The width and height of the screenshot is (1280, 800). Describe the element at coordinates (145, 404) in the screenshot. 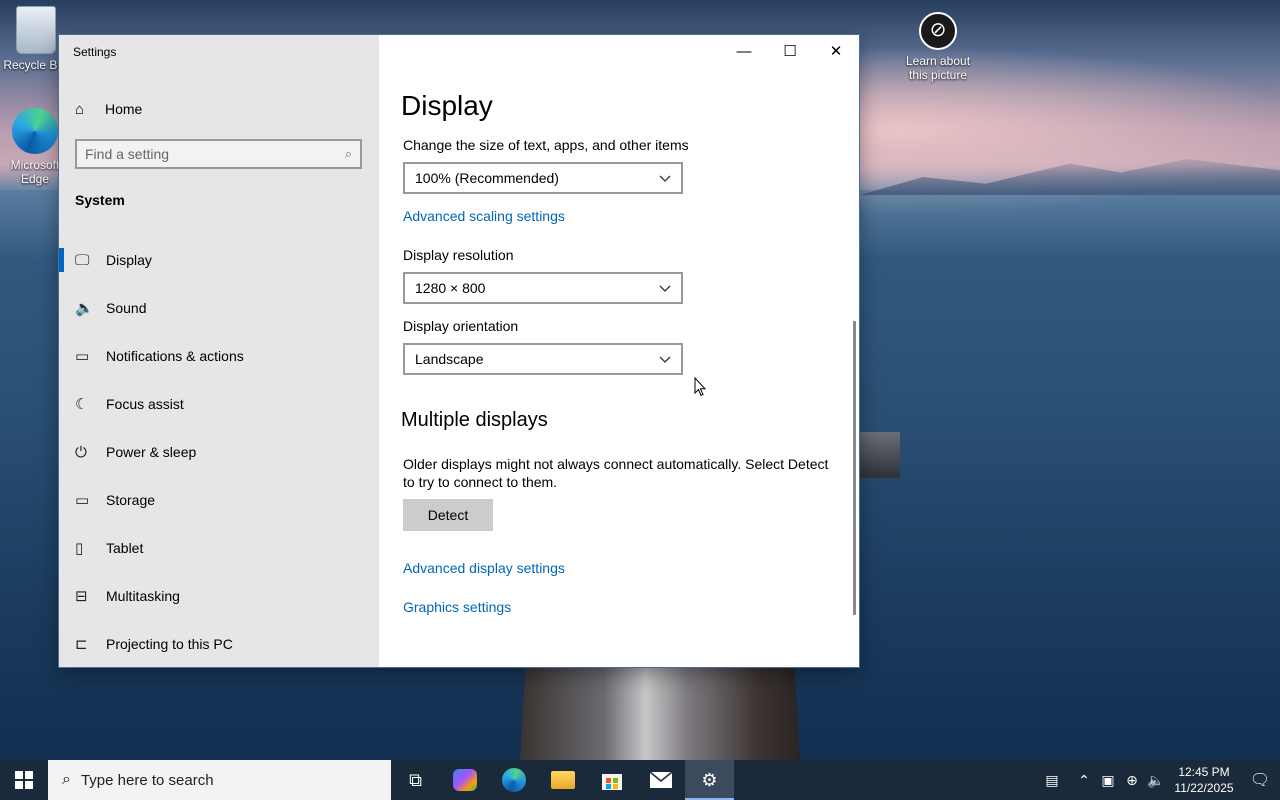

I see `sidebar-item-label: Focus assist` at that location.